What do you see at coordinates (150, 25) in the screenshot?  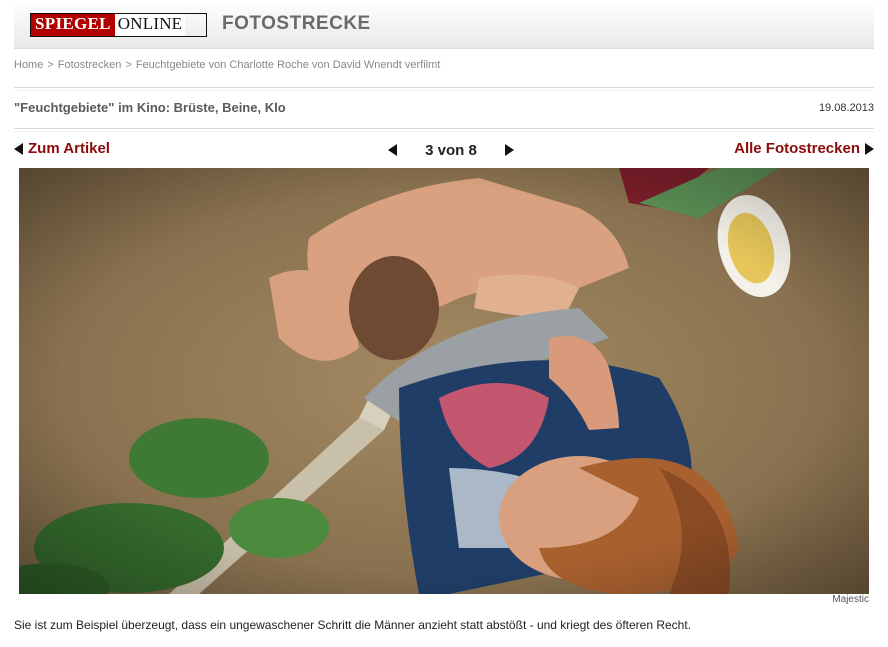 I see `logo-online-text: ONLINE` at bounding box center [150, 25].